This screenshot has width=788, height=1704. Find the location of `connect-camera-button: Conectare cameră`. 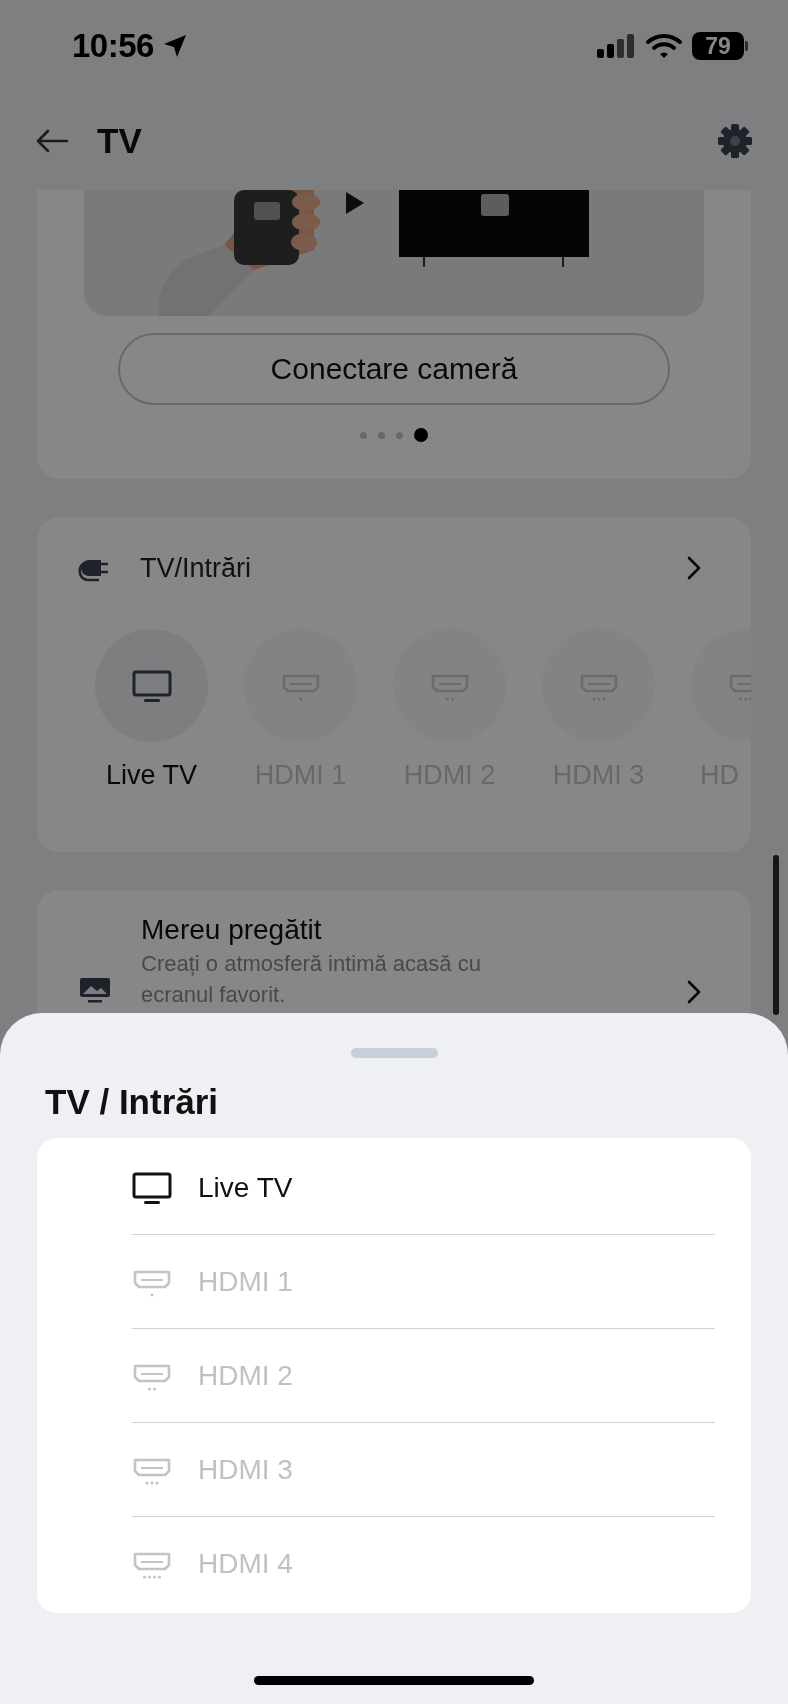

connect-camera-button: Conectare cameră is located at coordinates (394, 369).